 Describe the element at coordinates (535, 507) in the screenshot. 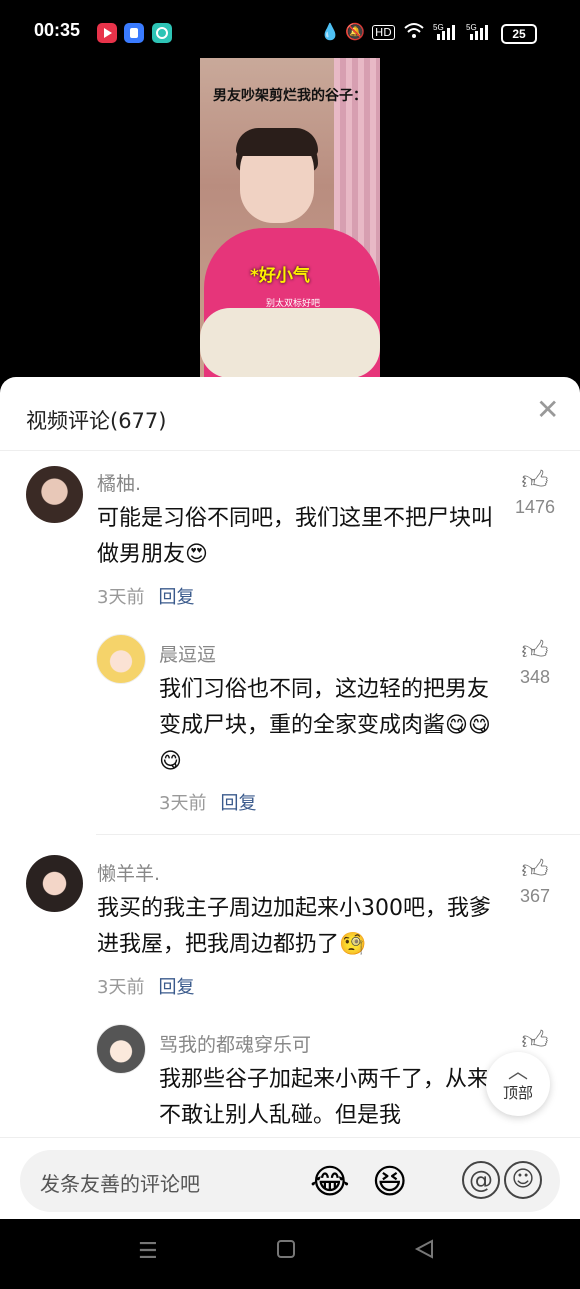

I see `like-count: 1476` at that location.